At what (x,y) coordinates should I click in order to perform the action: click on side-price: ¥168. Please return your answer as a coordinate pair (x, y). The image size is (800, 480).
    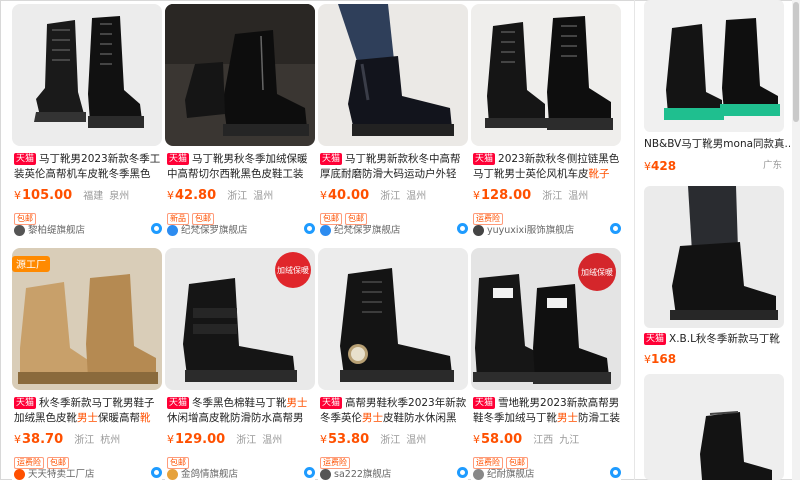
    Looking at the image, I should click on (660, 359).